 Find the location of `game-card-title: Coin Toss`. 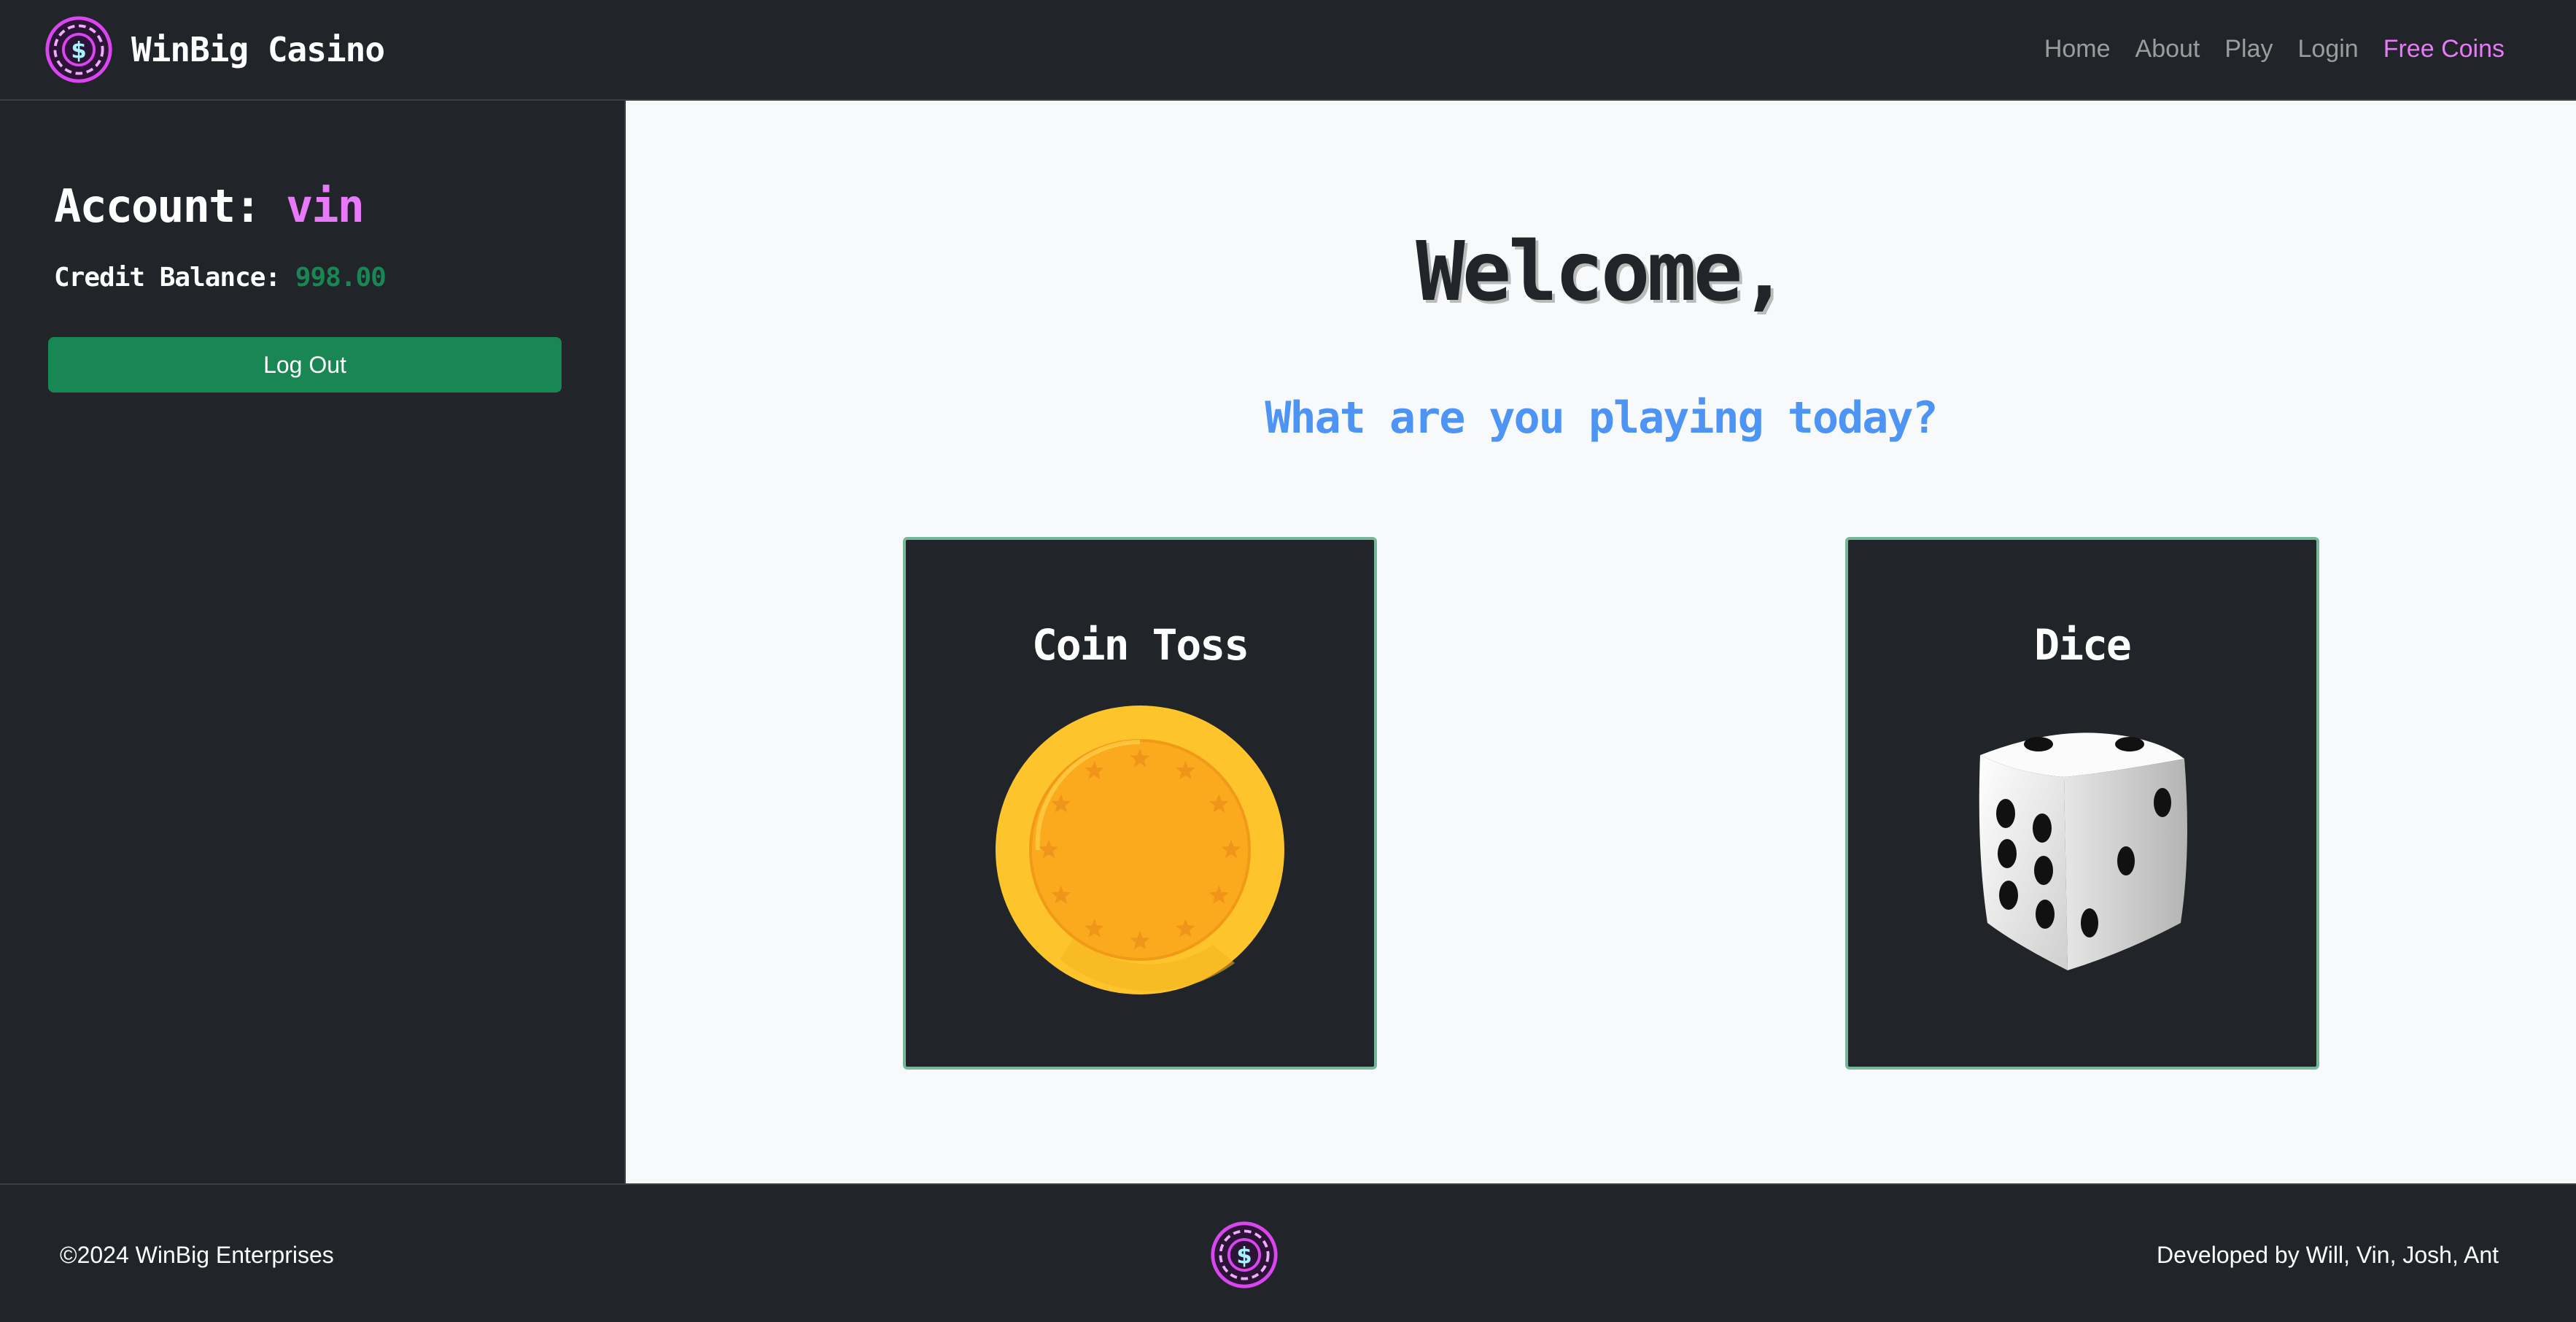

game-card-title: Coin Toss is located at coordinates (1140, 645).